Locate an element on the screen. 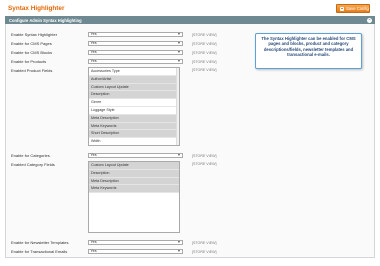 Image resolution: width=380 pixels, height=266 pixels. select-enable-cms-pages: Yes ▼ is located at coordinates (135, 43).